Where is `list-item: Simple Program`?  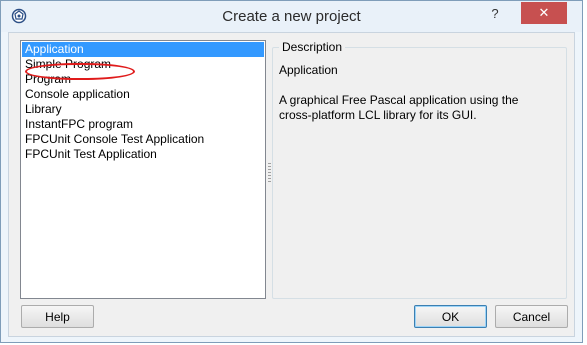 list-item: Simple Program is located at coordinates (143, 64).